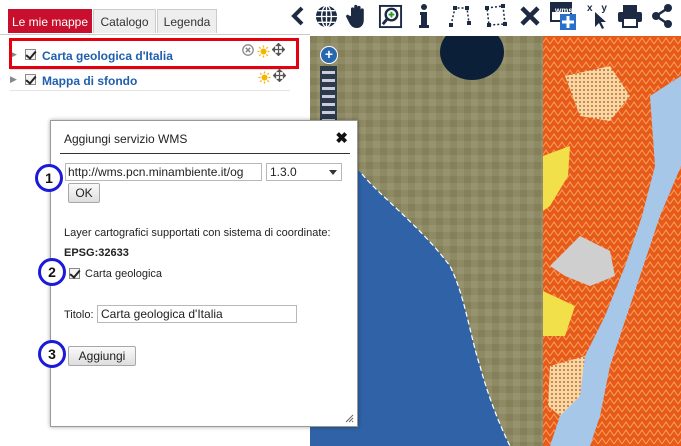 Image resolution: width=681 pixels, height=446 pixels. I want to click on xy-label: x y, so click(598, 8).